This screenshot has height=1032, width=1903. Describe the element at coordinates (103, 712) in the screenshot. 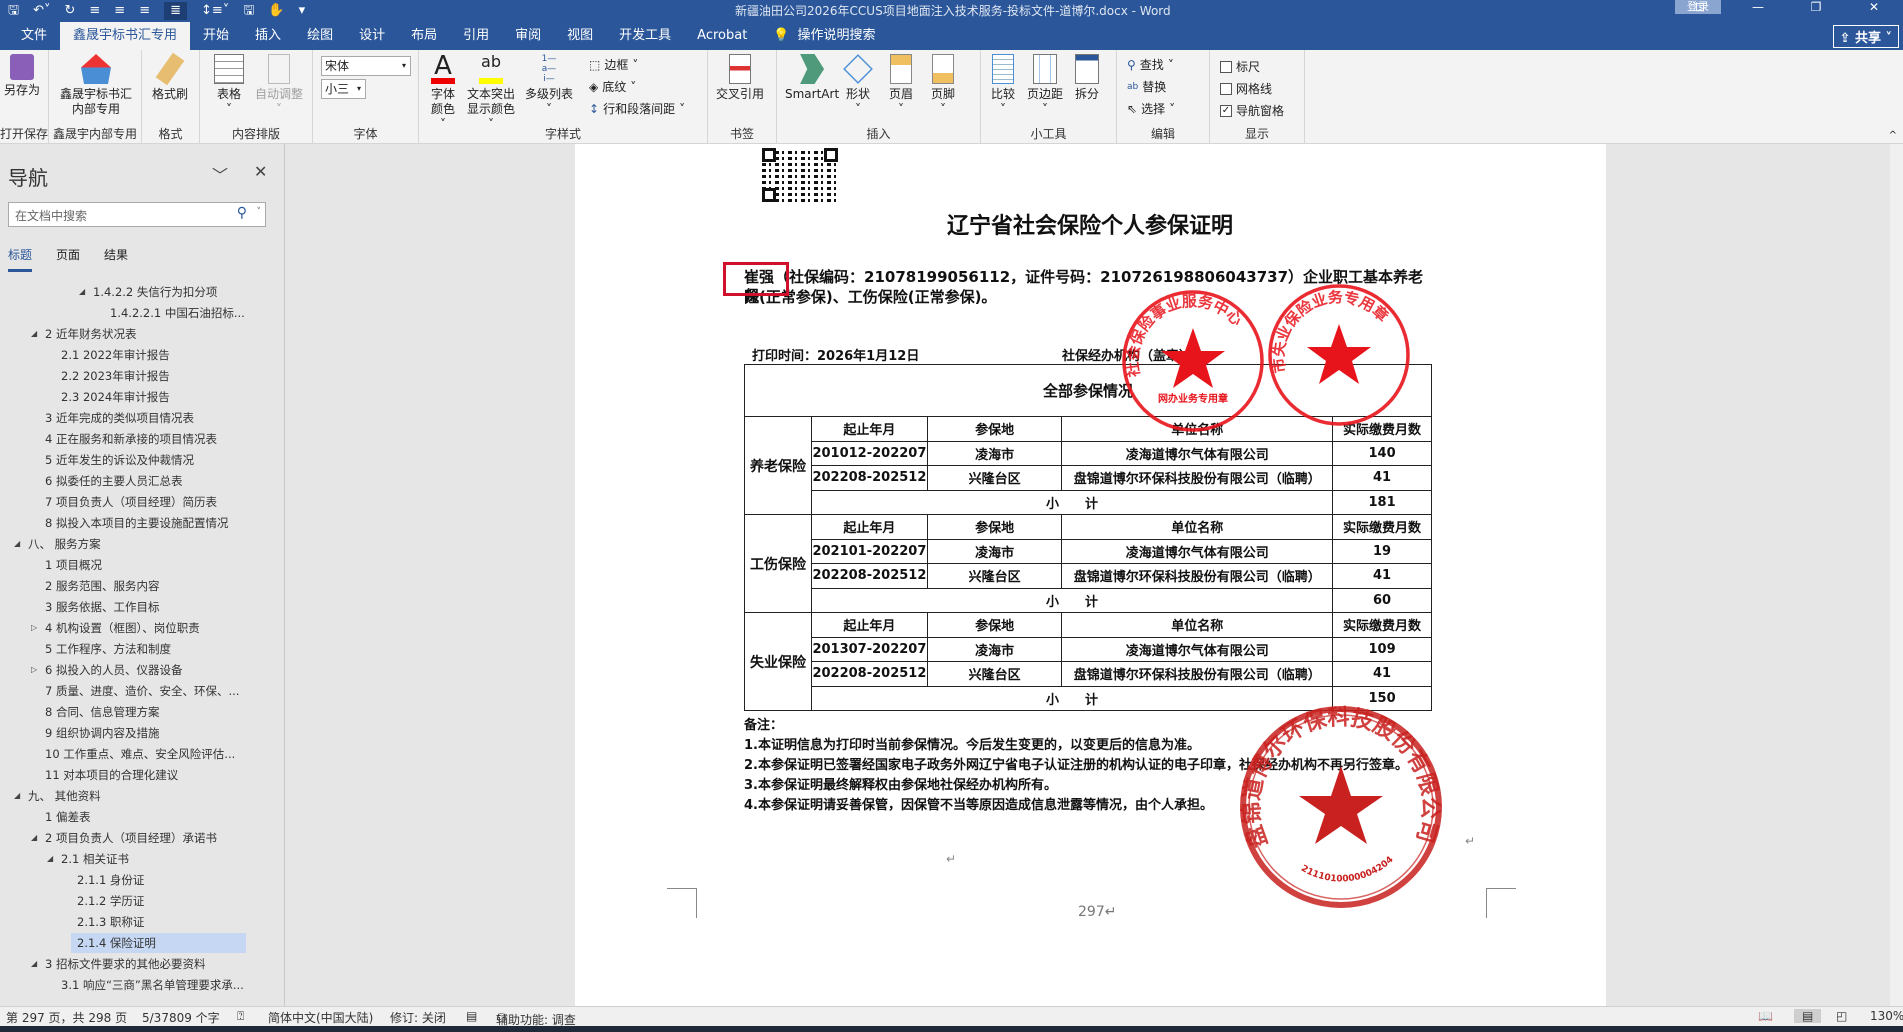

I see `nav-heading-item: 8 合同、信息管理方案` at that location.